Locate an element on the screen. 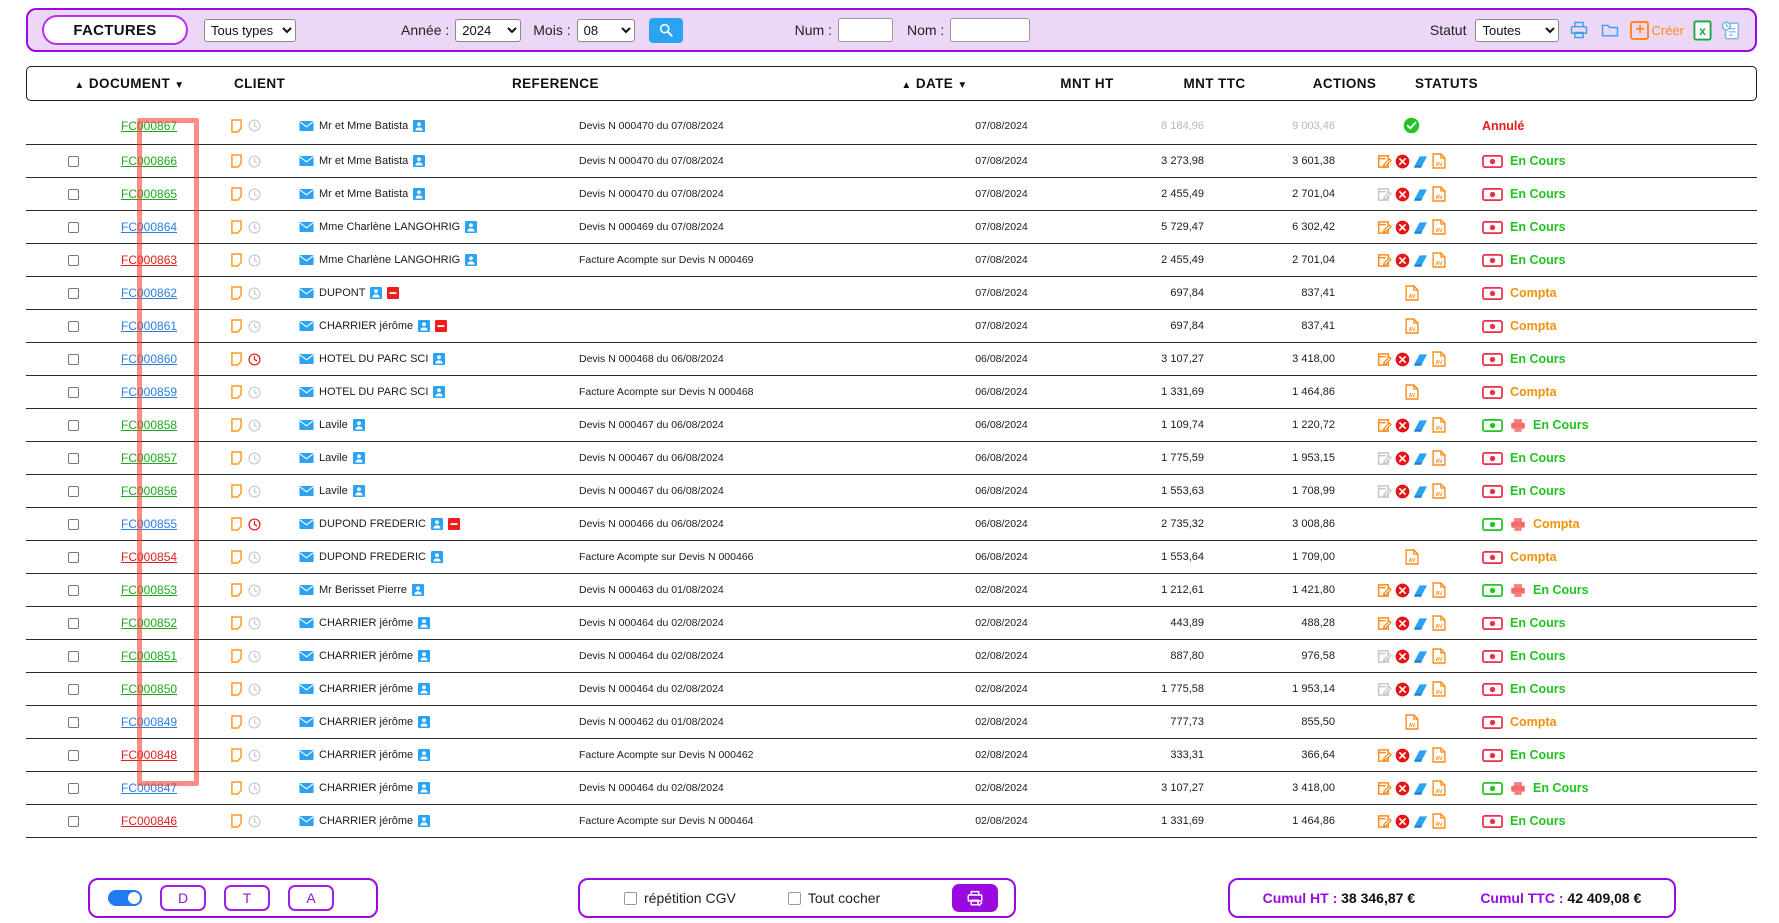  document-link: FC000865 is located at coordinates (149, 194).